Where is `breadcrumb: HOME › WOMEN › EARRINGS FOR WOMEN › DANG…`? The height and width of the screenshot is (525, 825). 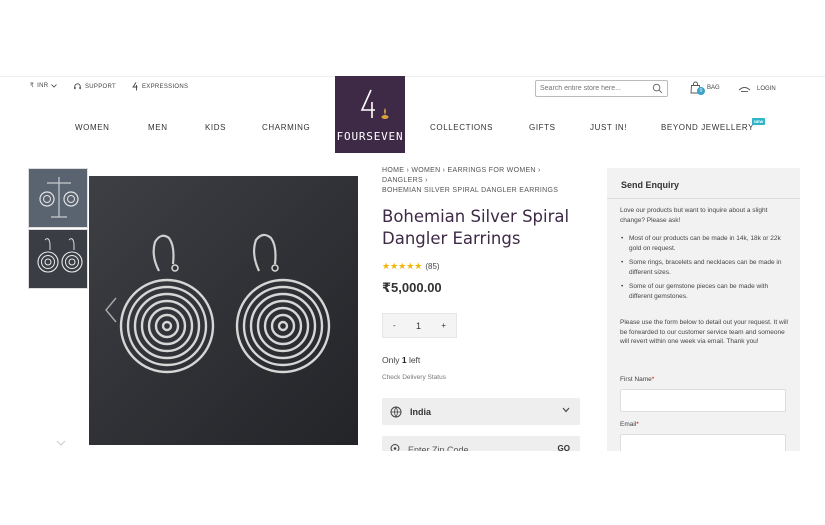 breadcrumb: HOME › WOMEN › EARRINGS FOR WOMEN › DANG… is located at coordinates (482, 181).